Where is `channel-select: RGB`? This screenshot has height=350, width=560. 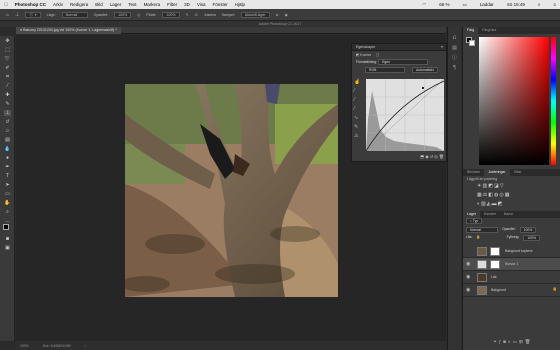 channel-select: RGB is located at coordinates (385, 70).